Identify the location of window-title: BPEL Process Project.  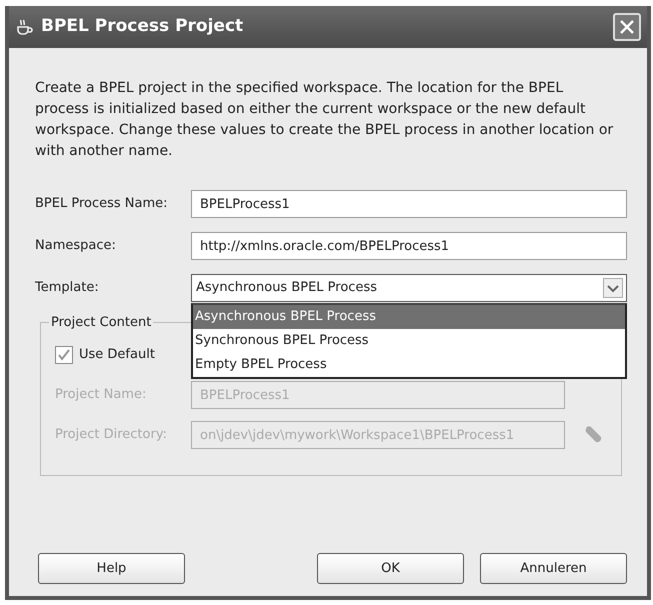
(142, 26).